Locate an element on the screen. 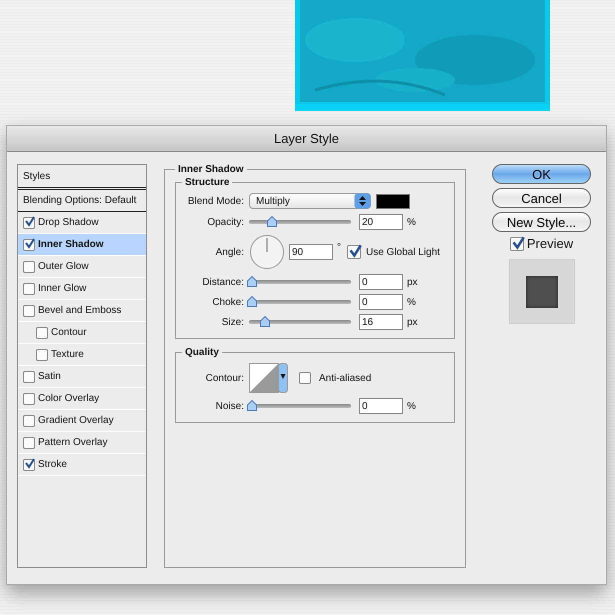 The image size is (615, 615). style-label: Contour is located at coordinates (69, 332).